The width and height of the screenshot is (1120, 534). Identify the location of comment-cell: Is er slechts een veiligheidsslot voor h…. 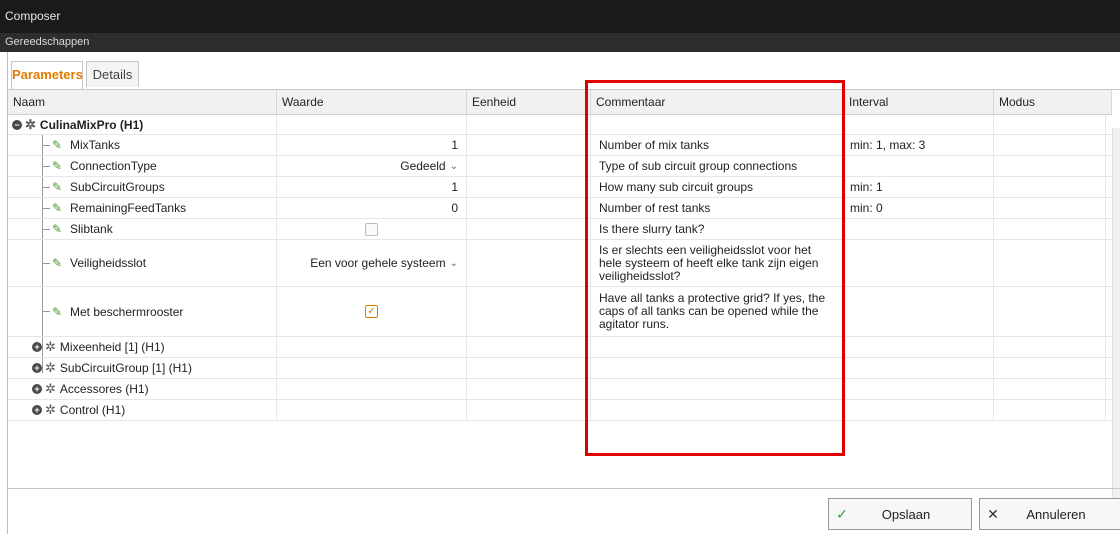
(717, 263).